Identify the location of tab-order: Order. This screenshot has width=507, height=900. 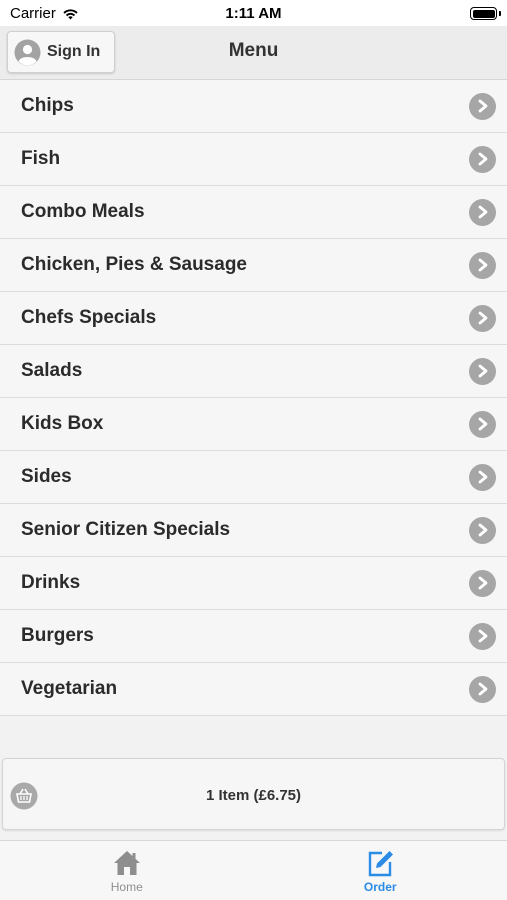
(380, 870).